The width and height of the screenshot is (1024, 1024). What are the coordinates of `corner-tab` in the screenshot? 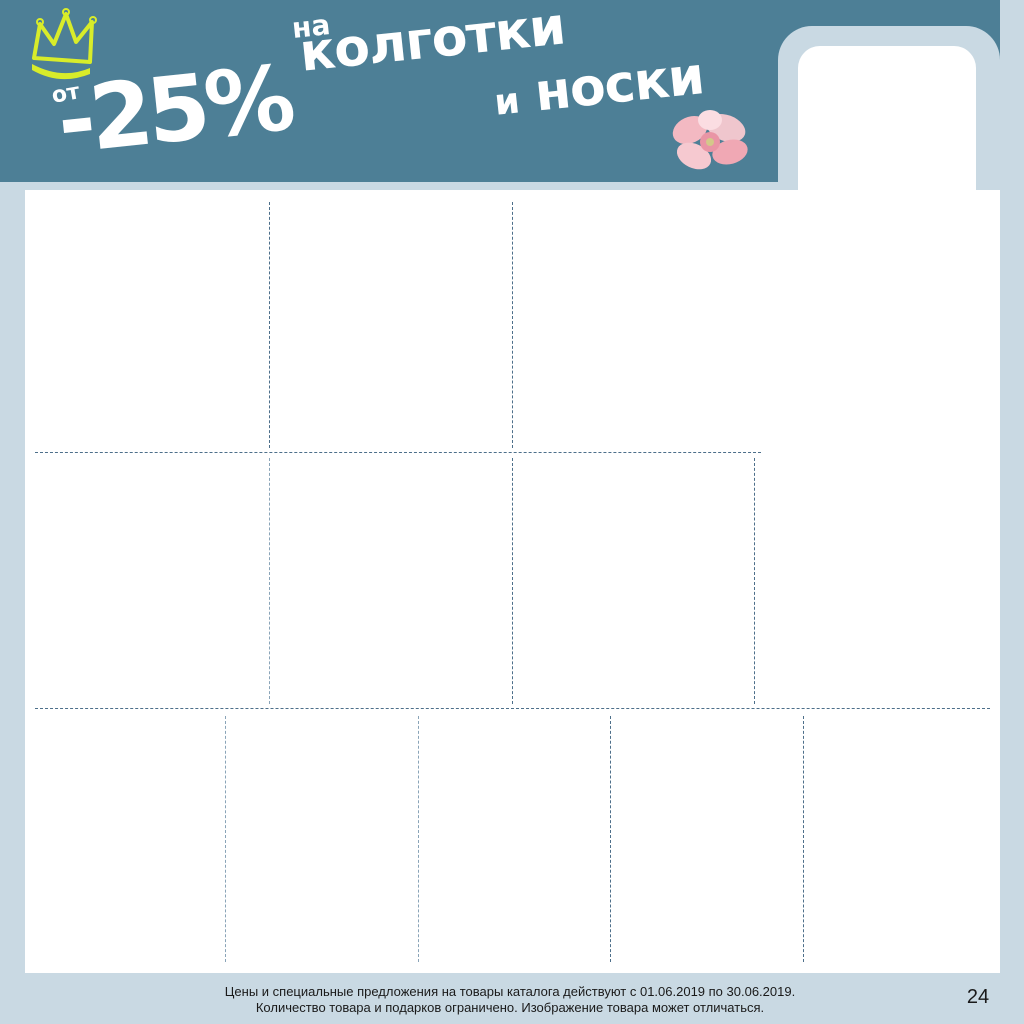 It's located at (887, 126).